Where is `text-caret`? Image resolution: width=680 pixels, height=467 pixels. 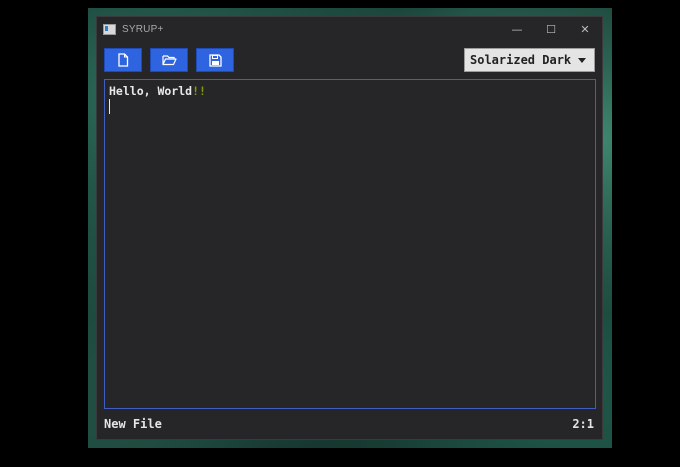 text-caret is located at coordinates (109, 106).